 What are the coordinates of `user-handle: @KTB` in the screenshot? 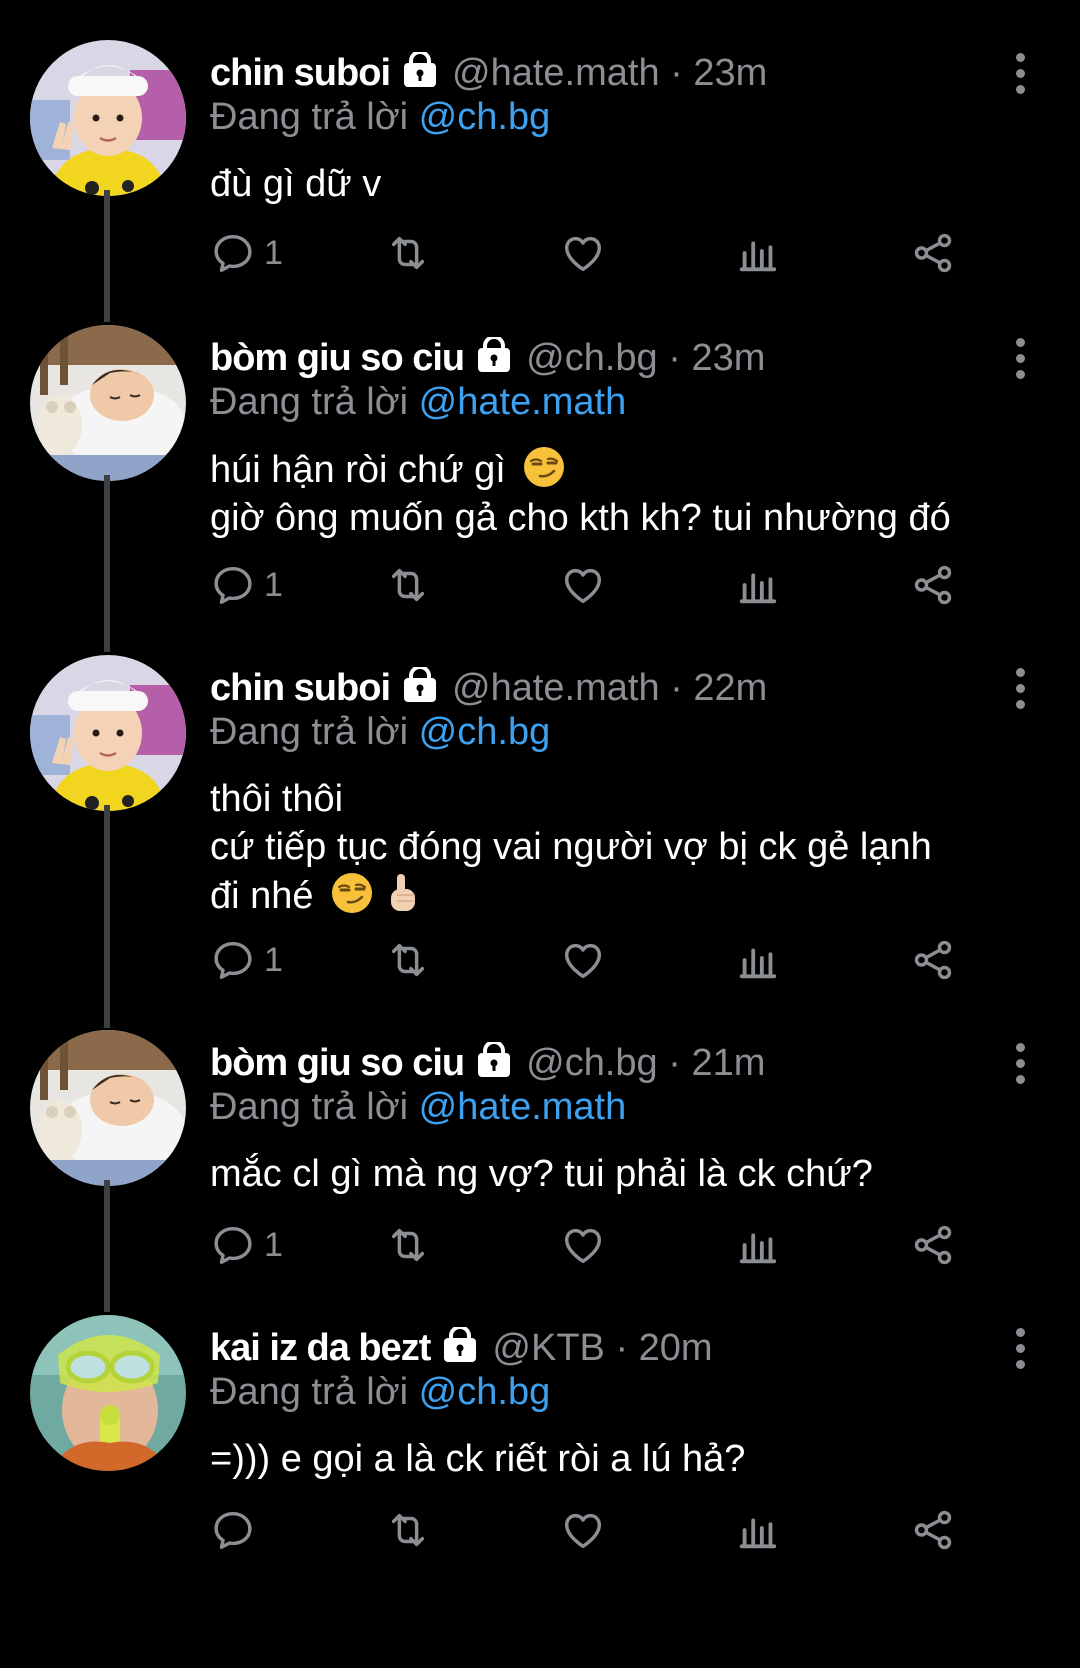 It's located at (548, 1348).